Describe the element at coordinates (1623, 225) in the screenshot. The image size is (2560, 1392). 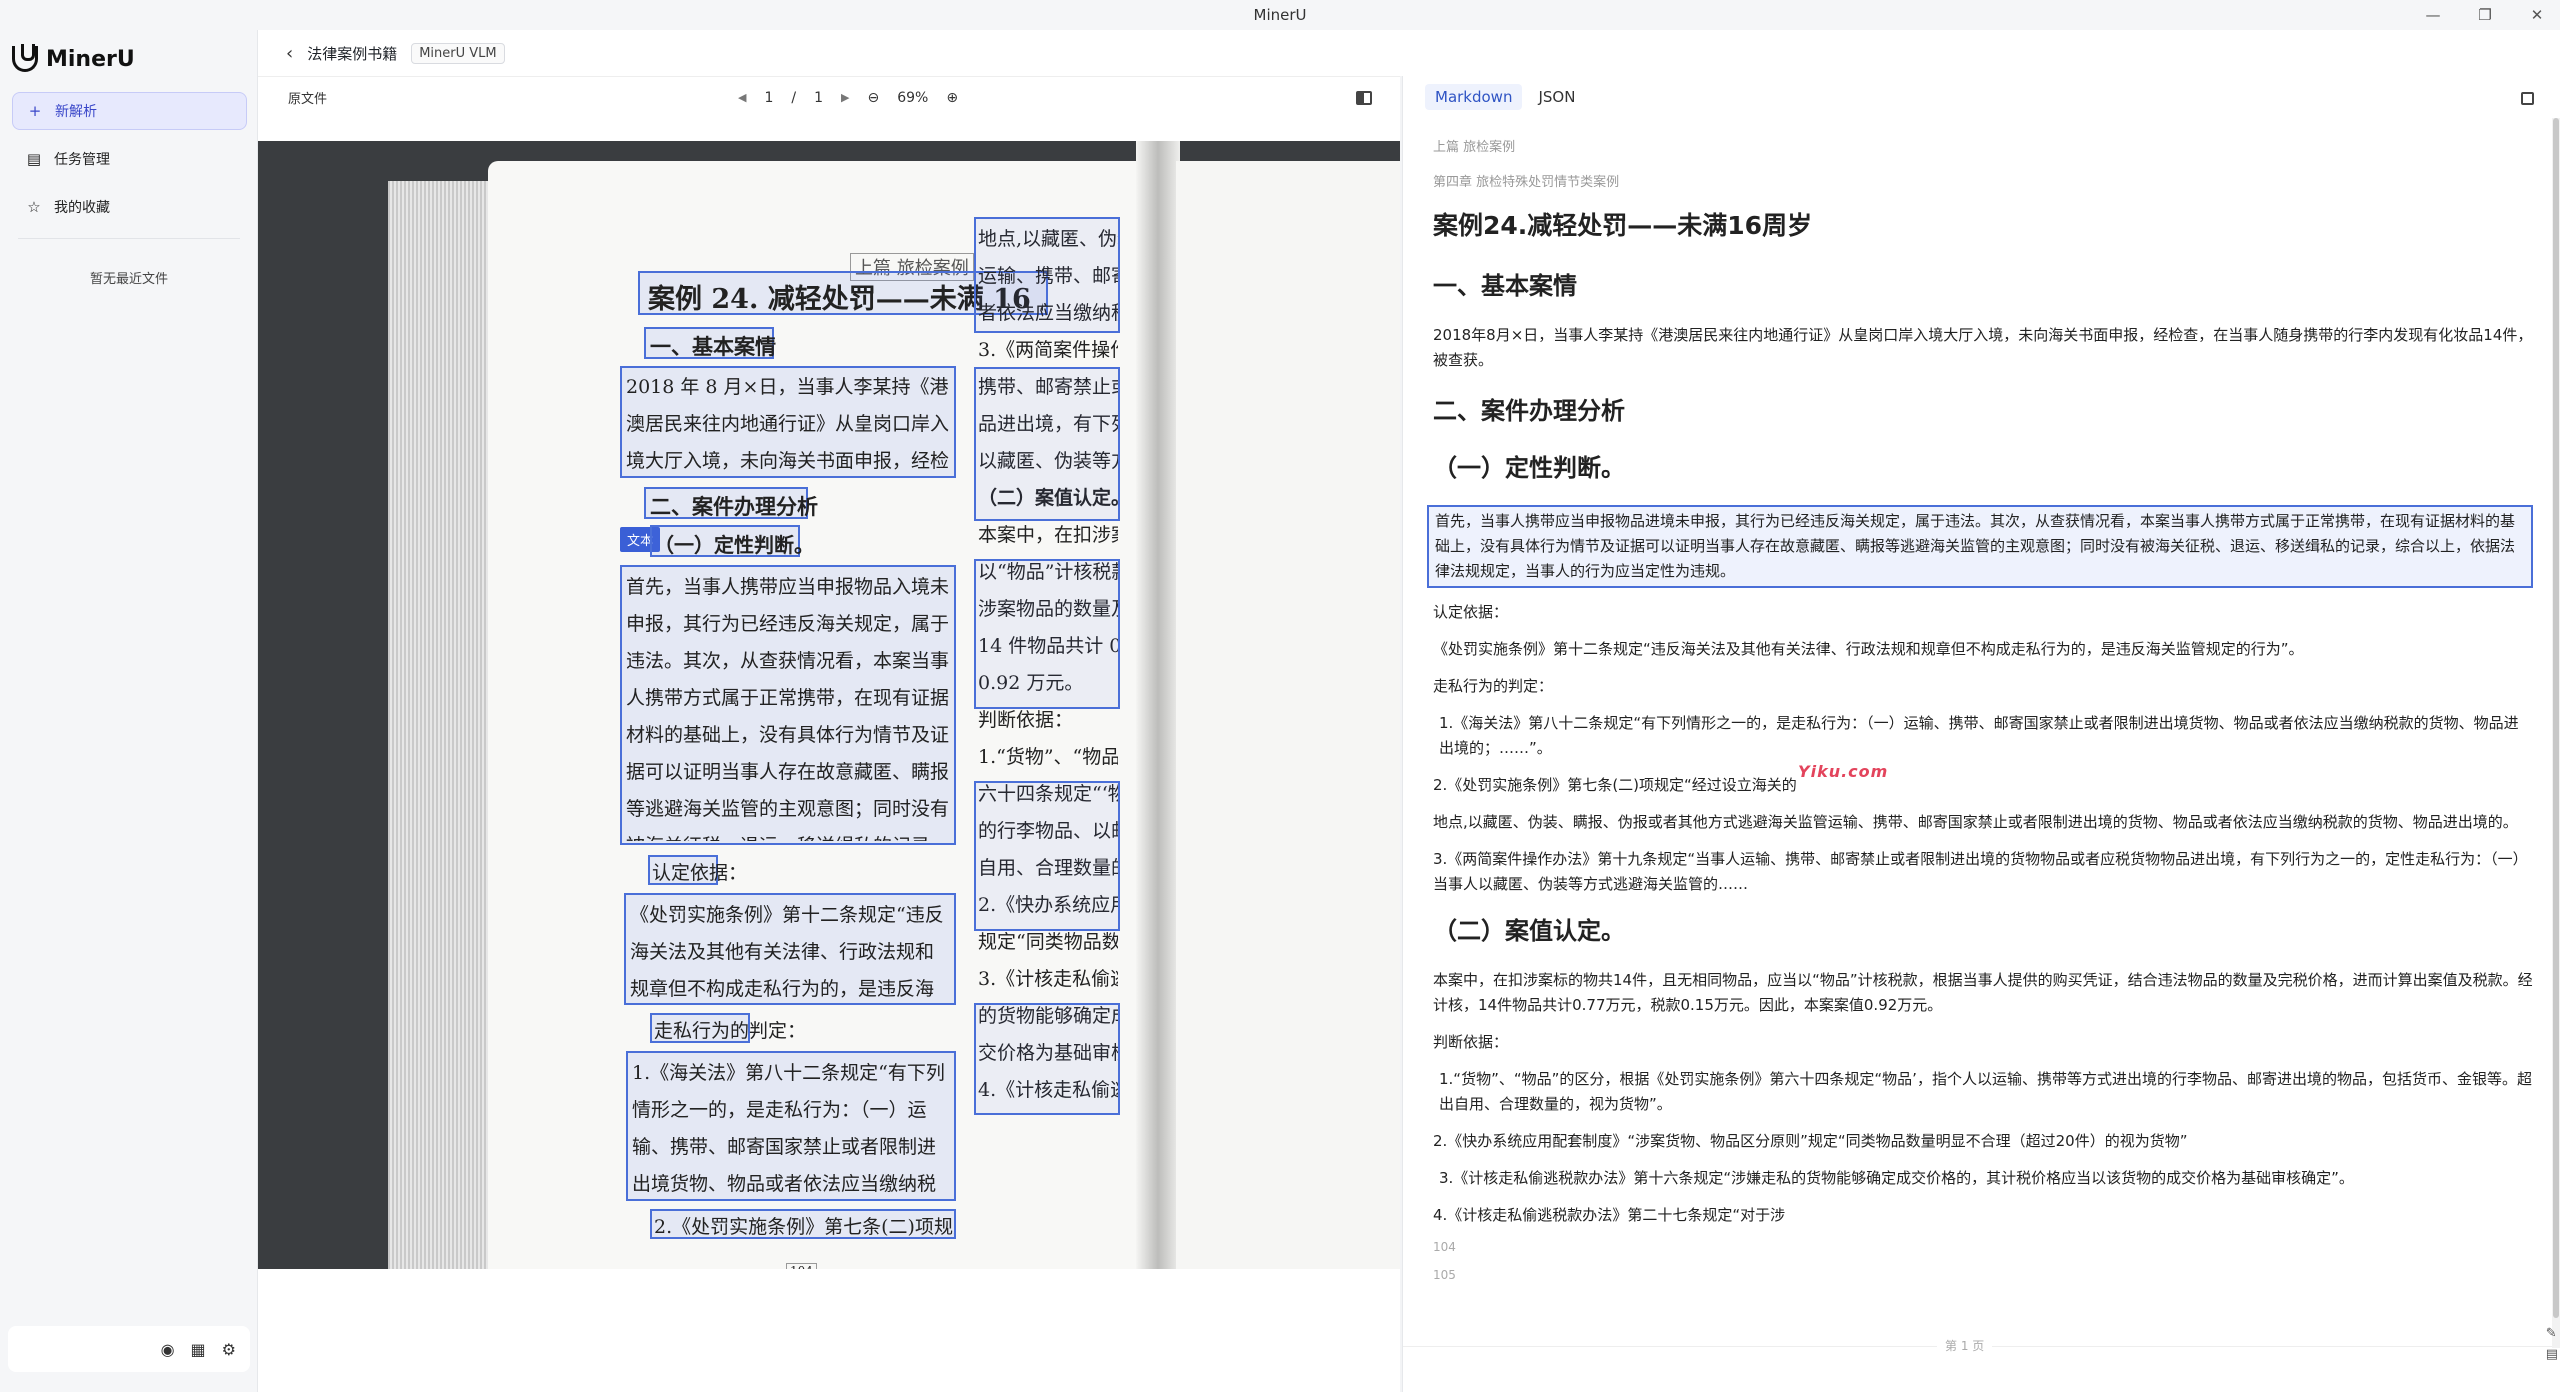
I see `md-title: 案例24.减轻处罚——未满16周岁` at that location.